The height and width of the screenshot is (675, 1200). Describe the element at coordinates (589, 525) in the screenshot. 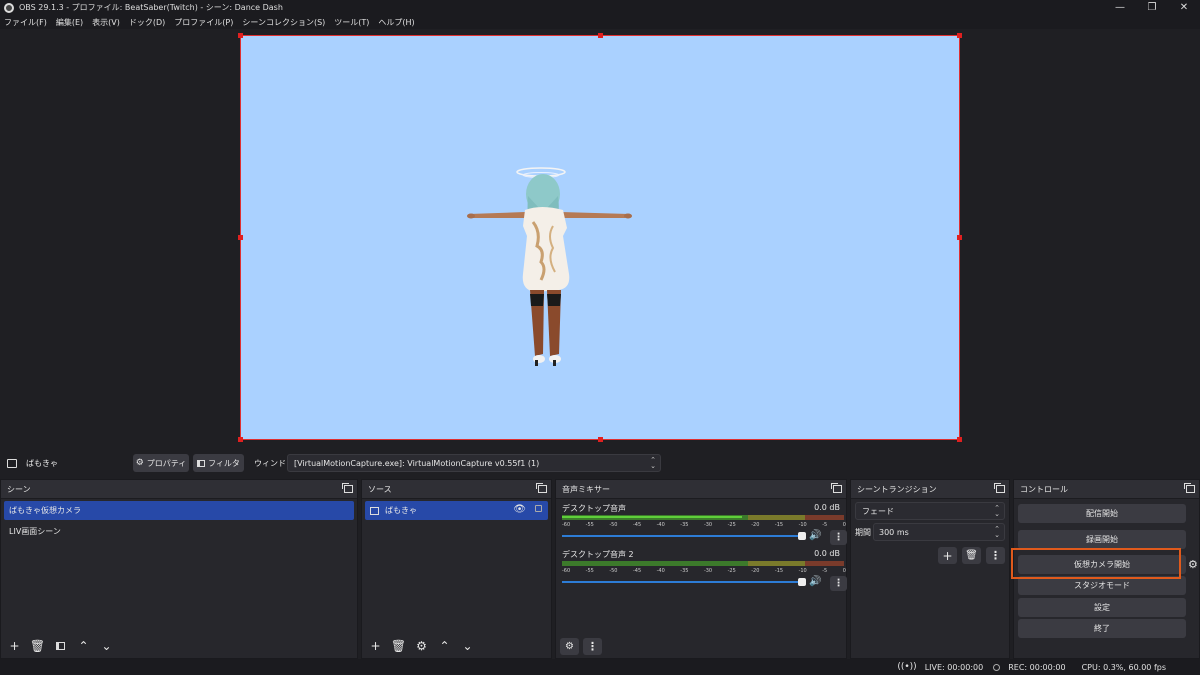

I see `tick-label: -55` at that location.